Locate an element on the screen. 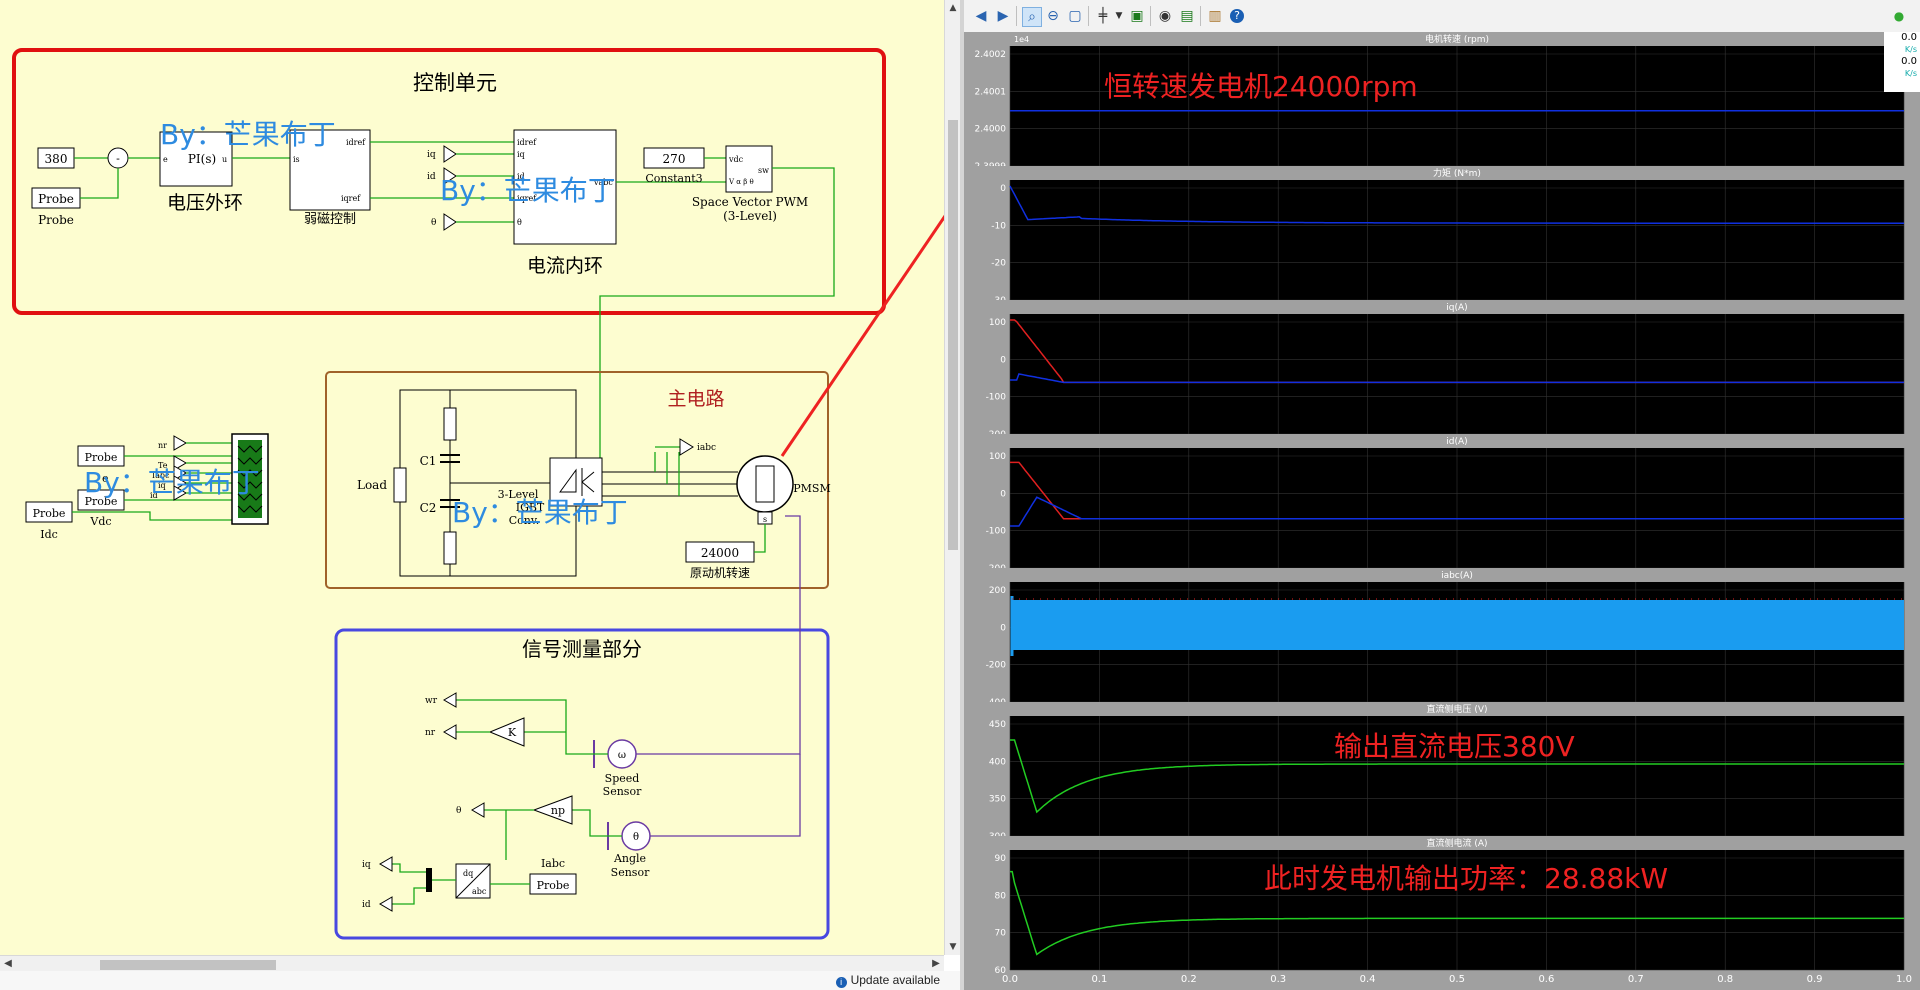 This screenshot has width=1920, height=990. control-unit-title: 控制单元 is located at coordinates (455, 83).